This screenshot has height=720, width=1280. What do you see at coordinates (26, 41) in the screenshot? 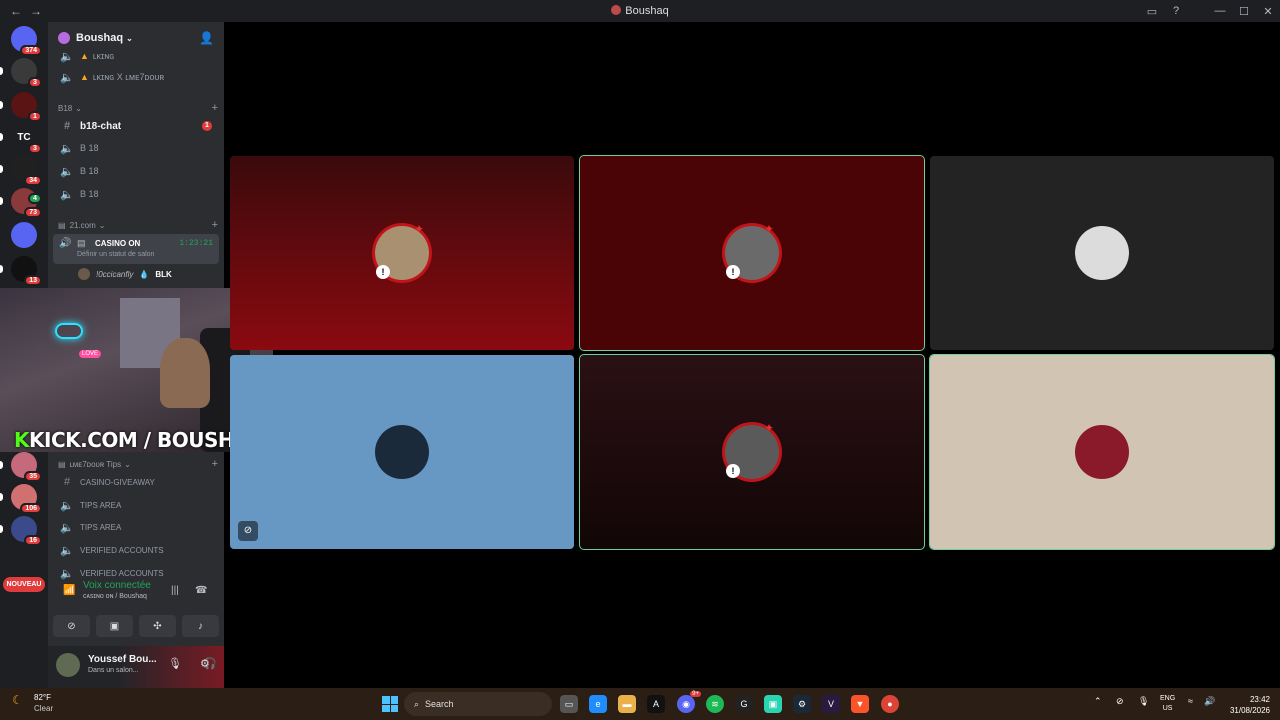
I see `server-icon: 374` at bounding box center [26, 41].